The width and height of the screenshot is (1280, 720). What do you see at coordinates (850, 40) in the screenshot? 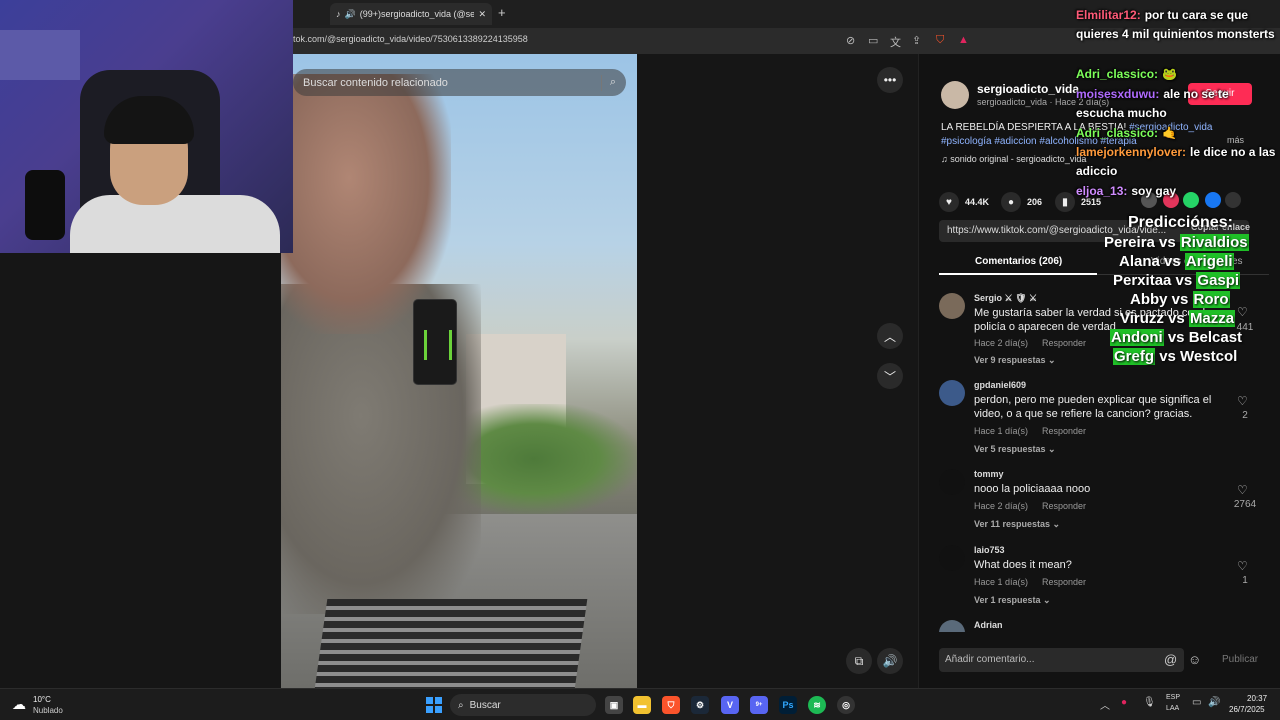
I see `no-tracking-icon: ⊘` at bounding box center [850, 40].